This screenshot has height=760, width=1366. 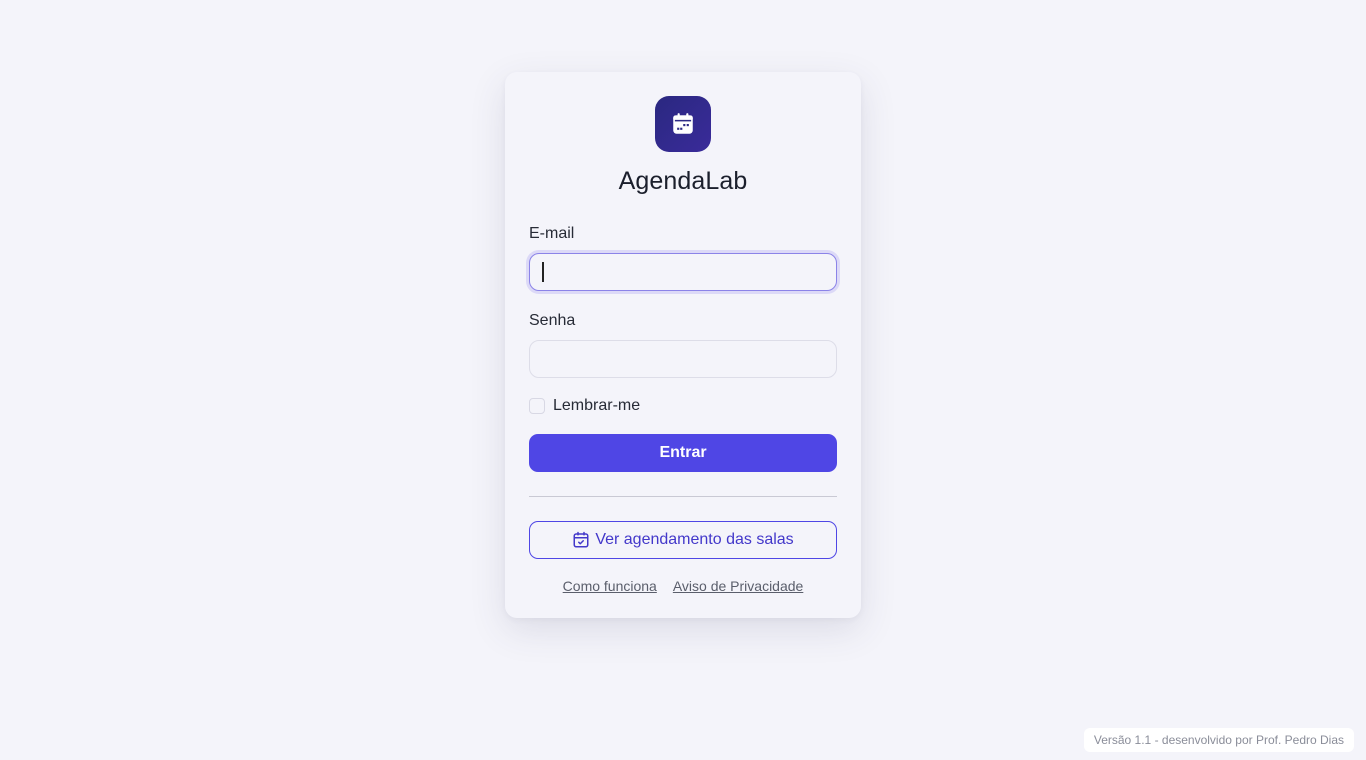 I want to click on password-field, so click(x=683, y=359).